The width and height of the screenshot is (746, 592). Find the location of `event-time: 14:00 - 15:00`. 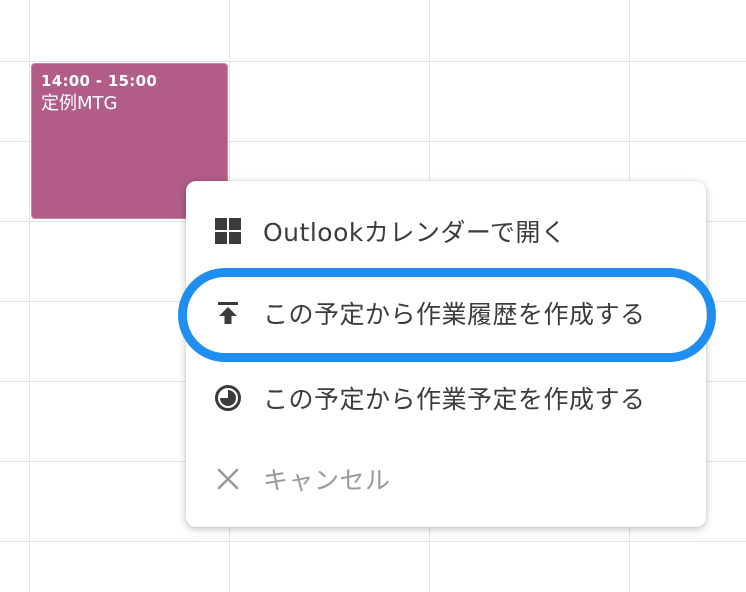

event-time: 14:00 - 15:00 is located at coordinates (99, 81).